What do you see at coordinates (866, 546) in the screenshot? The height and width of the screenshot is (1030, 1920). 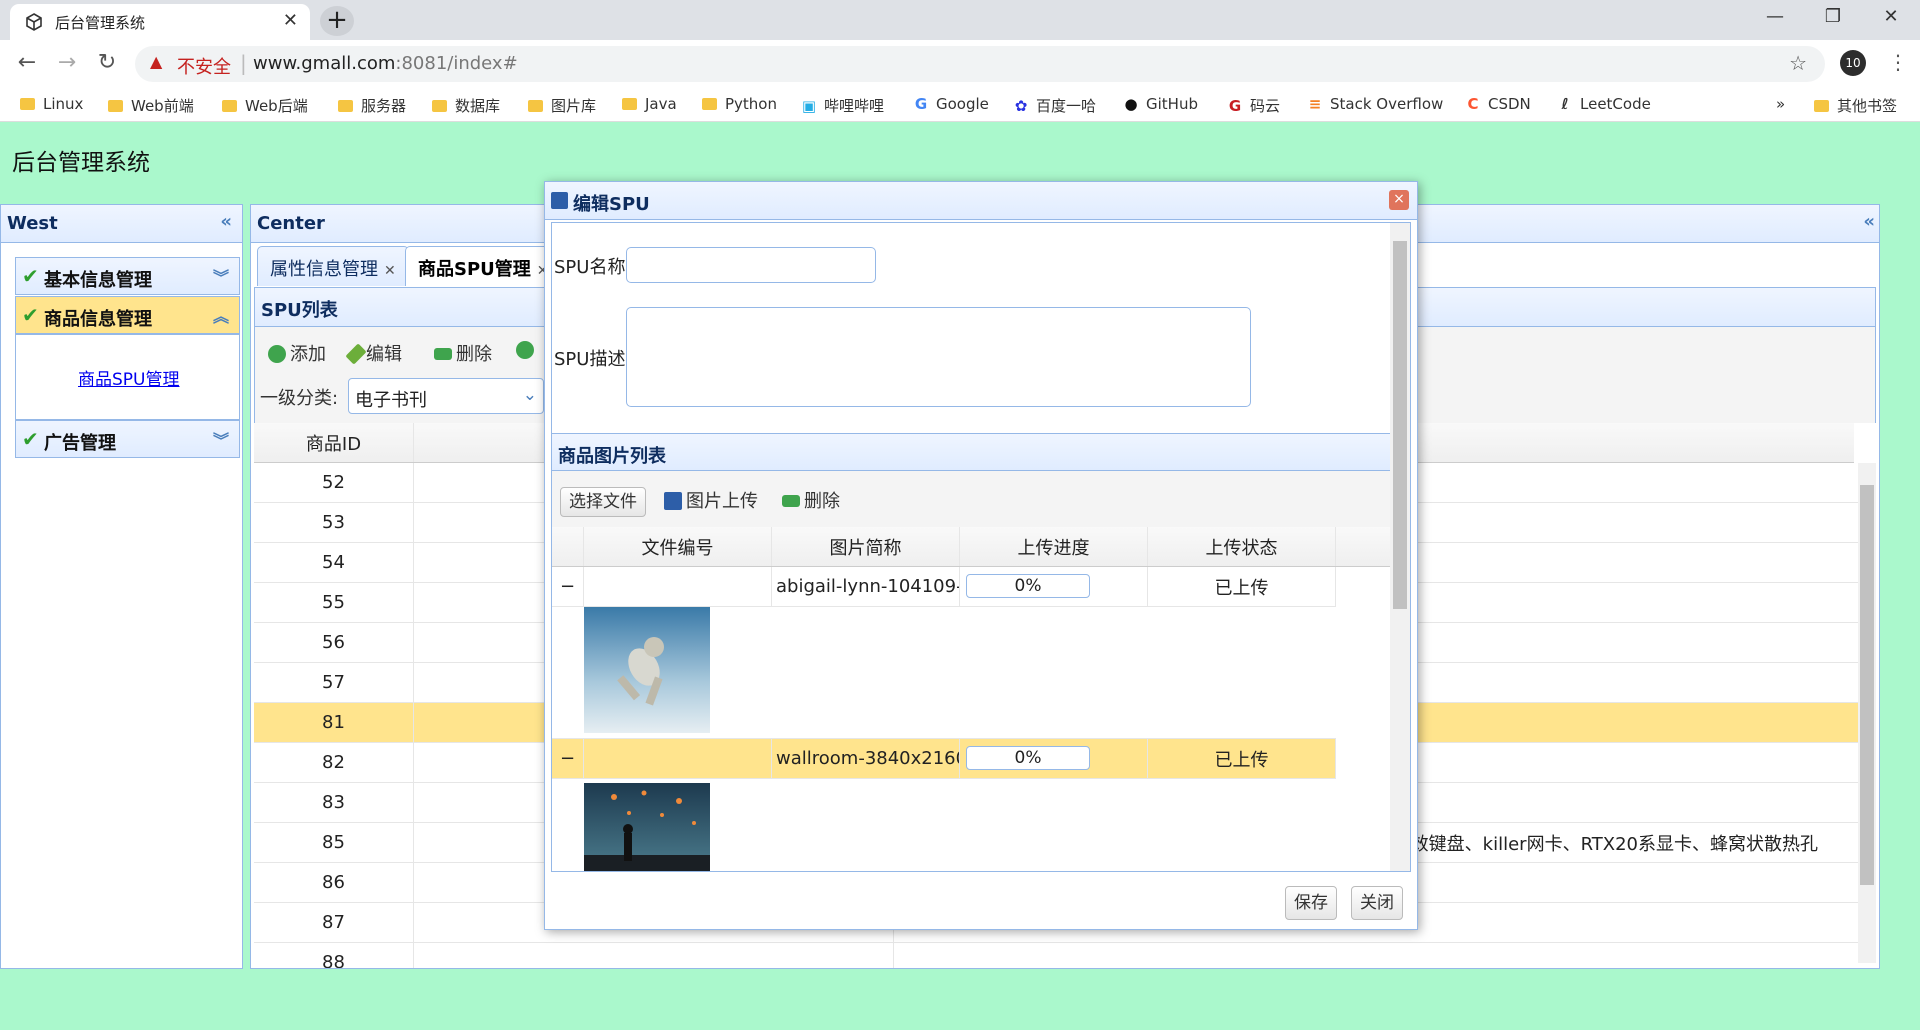 I see `header-image-name: 图片简称` at bounding box center [866, 546].